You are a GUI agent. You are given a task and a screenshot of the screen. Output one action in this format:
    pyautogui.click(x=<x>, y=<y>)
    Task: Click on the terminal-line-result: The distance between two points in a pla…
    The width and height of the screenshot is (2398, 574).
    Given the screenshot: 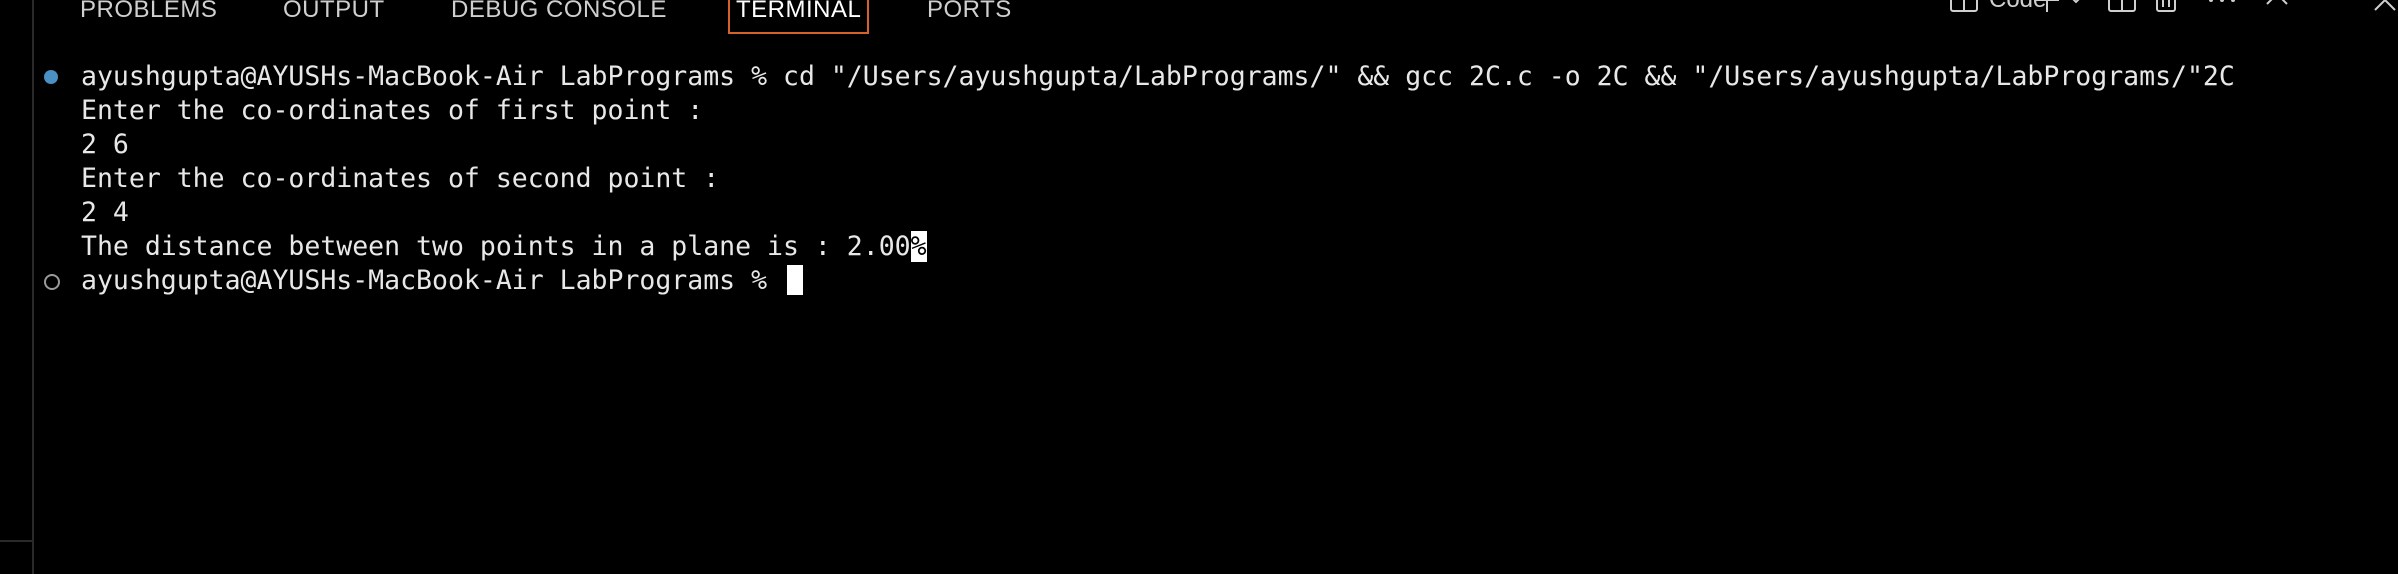 What is the action you would take?
    pyautogui.click(x=504, y=247)
    